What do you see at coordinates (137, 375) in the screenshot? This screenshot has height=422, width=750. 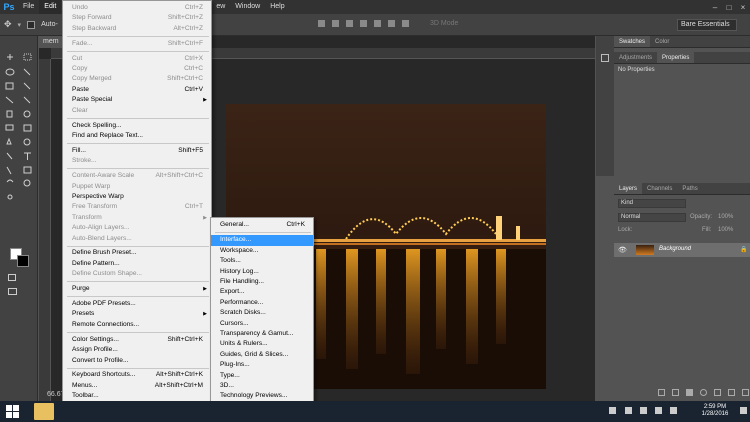 I see `edit-menu-item-keyboard-shortcuts: Keyboard Shortcuts... Alt+Shift+Ctrl+K` at bounding box center [137, 375].